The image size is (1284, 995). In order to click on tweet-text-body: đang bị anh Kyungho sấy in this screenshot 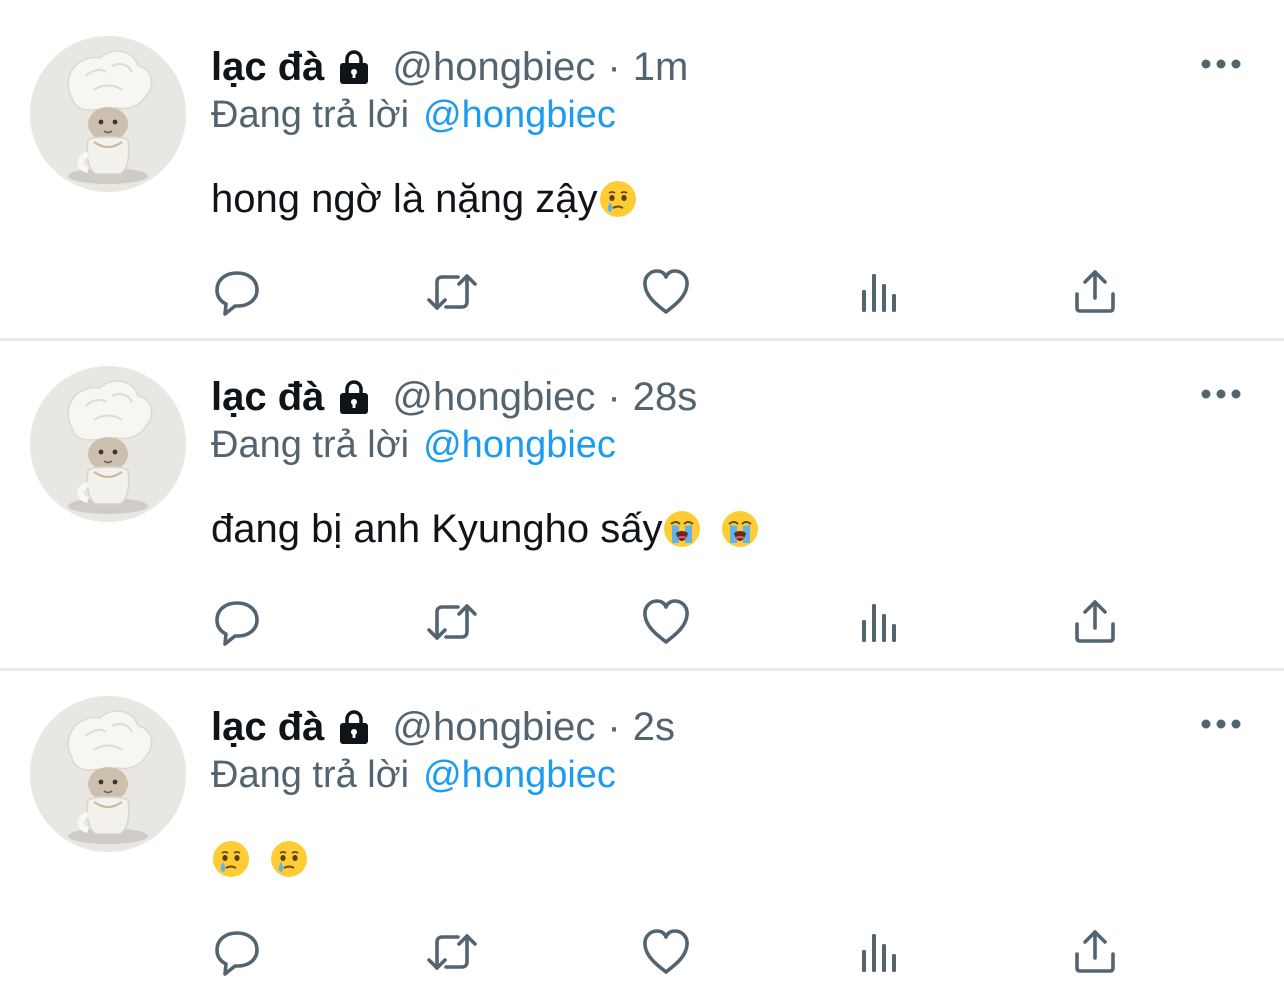, I will do `click(437, 528)`.